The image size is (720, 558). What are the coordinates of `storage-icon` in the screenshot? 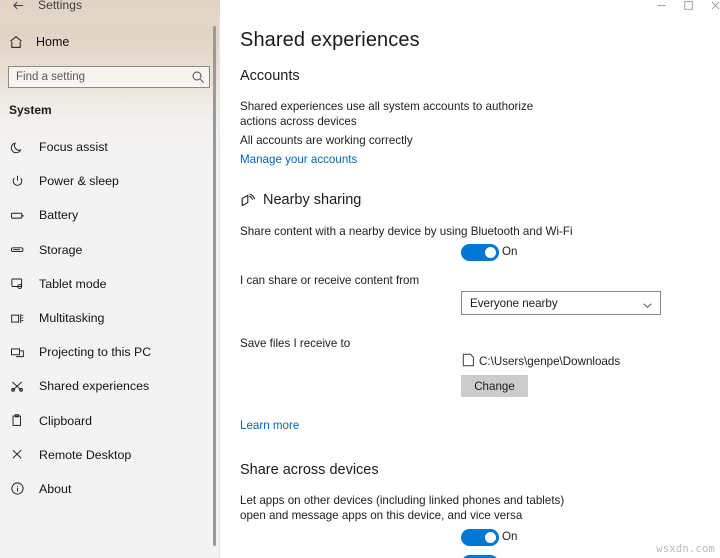 It's located at (17, 250).